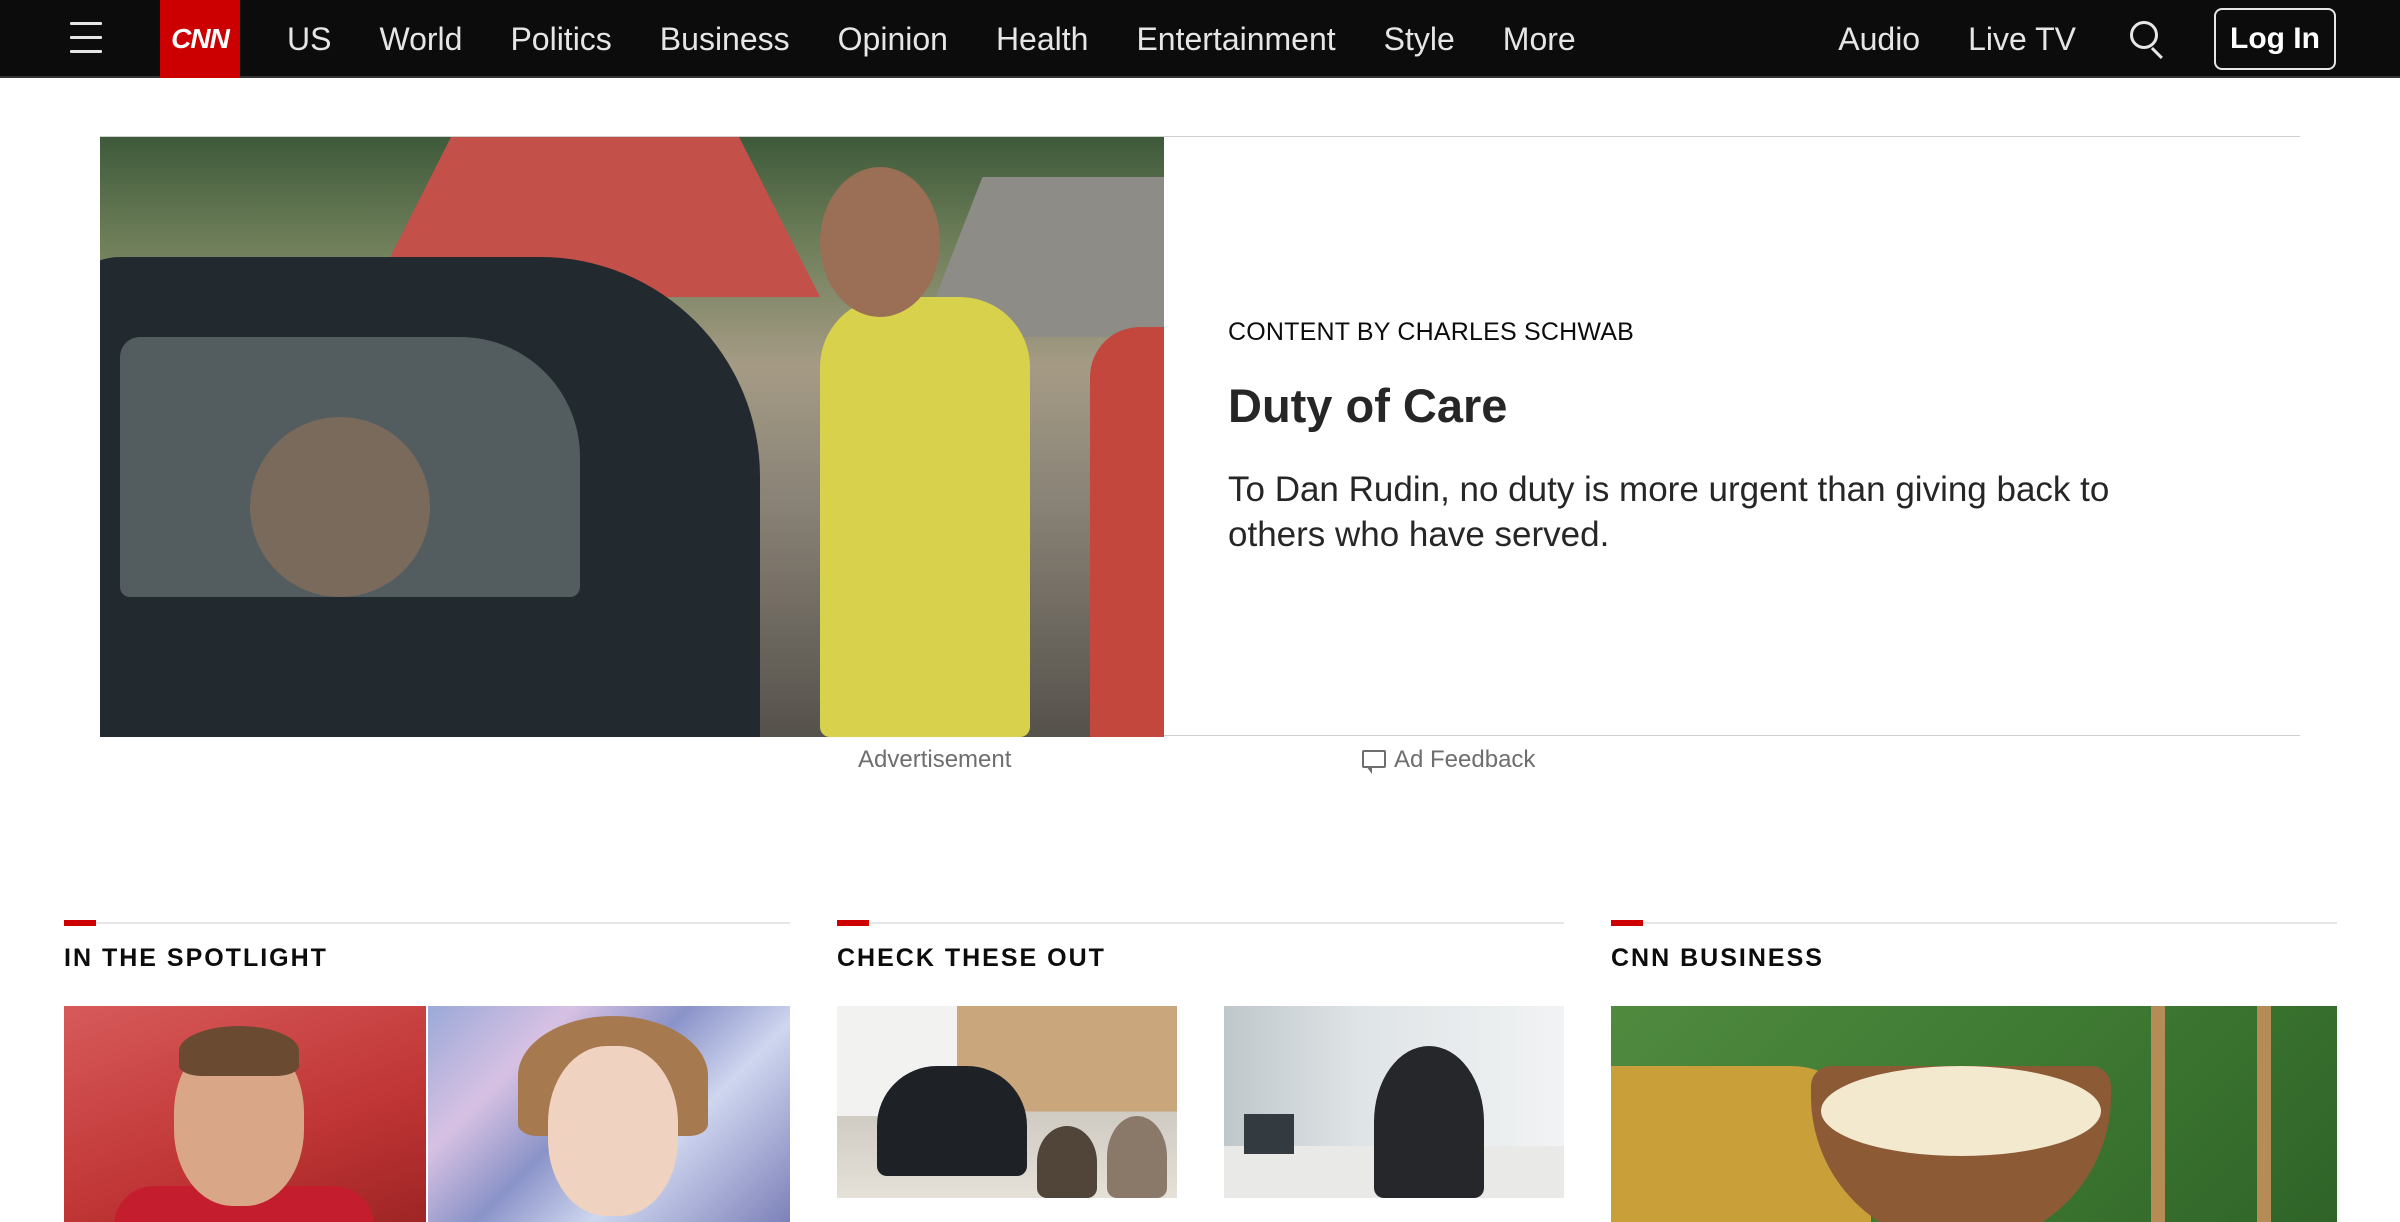  I want to click on ad-feedback-icon, so click(1374, 762).